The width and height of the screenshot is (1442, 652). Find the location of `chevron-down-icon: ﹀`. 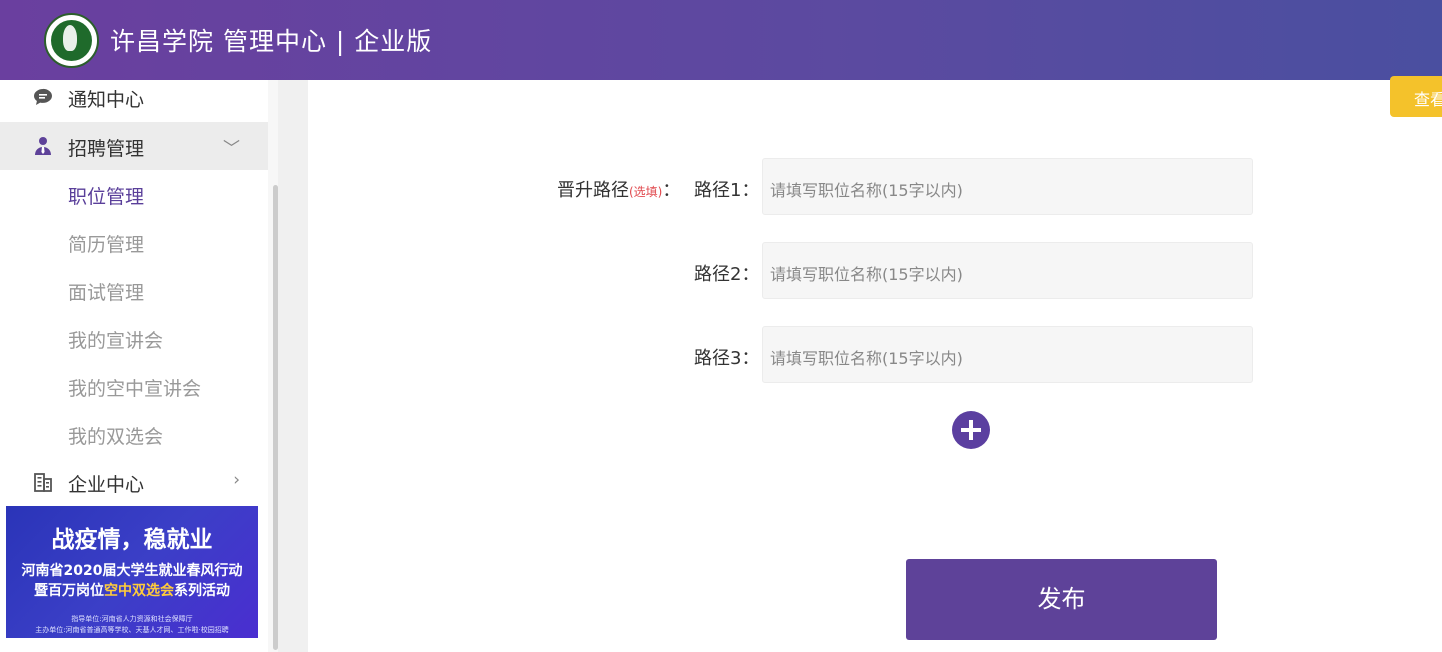

chevron-down-icon: ﹀ is located at coordinates (231, 149).